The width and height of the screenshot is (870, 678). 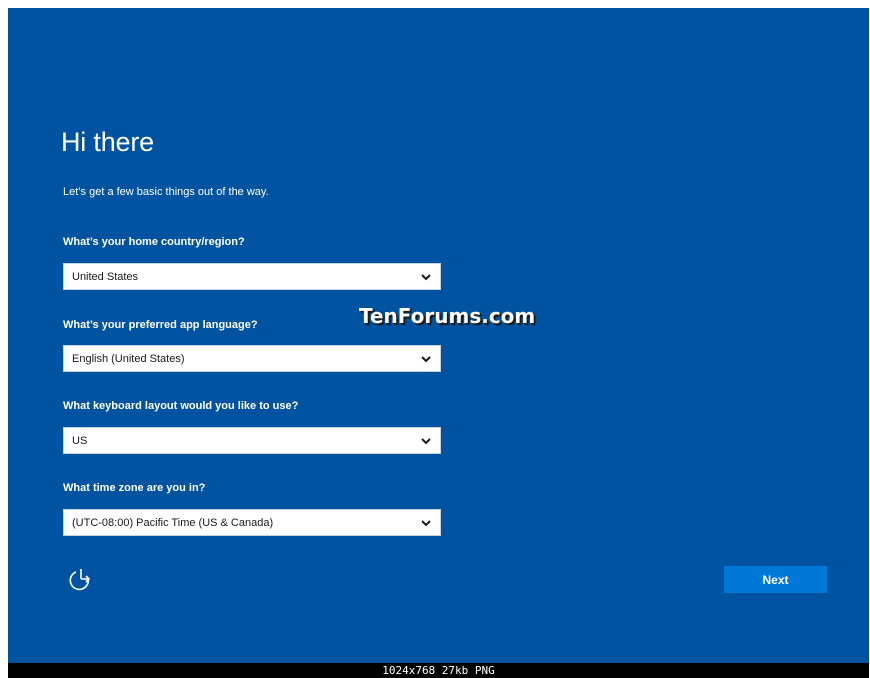 I want to click on keyboard-select: US, so click(x=252, y=440).